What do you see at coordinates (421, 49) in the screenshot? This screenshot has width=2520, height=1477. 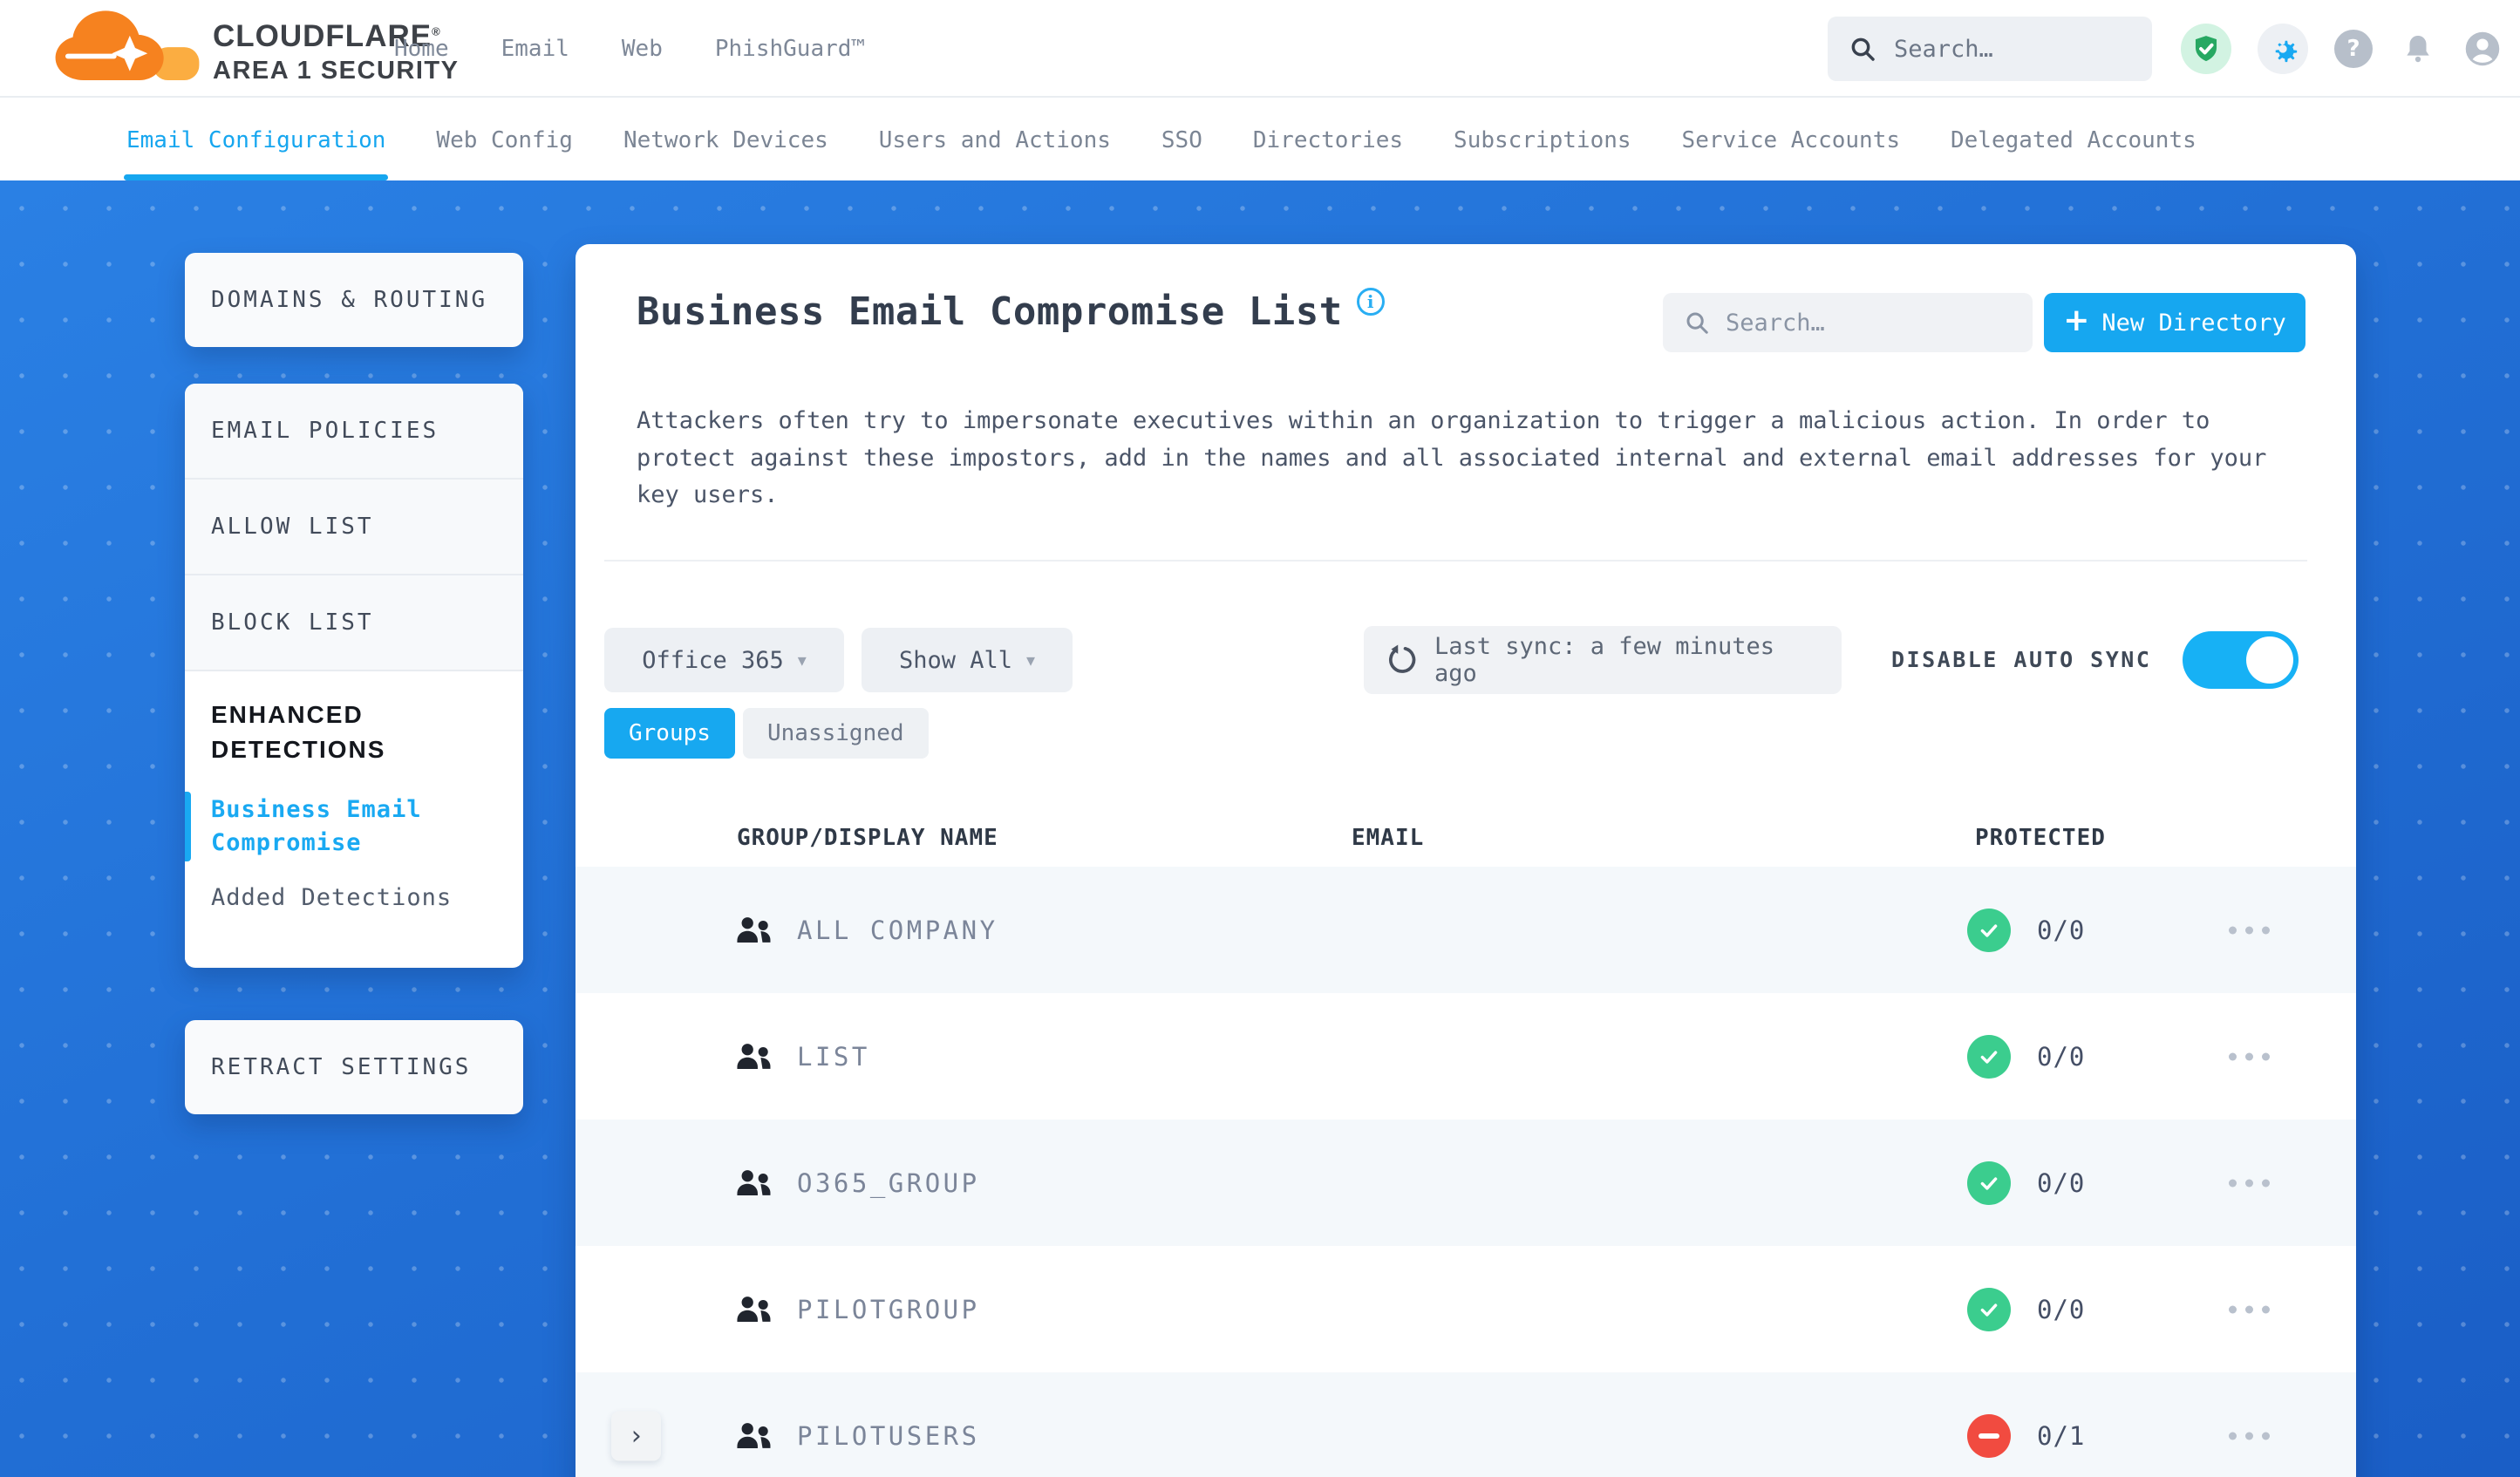 I see `nav-home: Home` at bounding box center [421, 49].